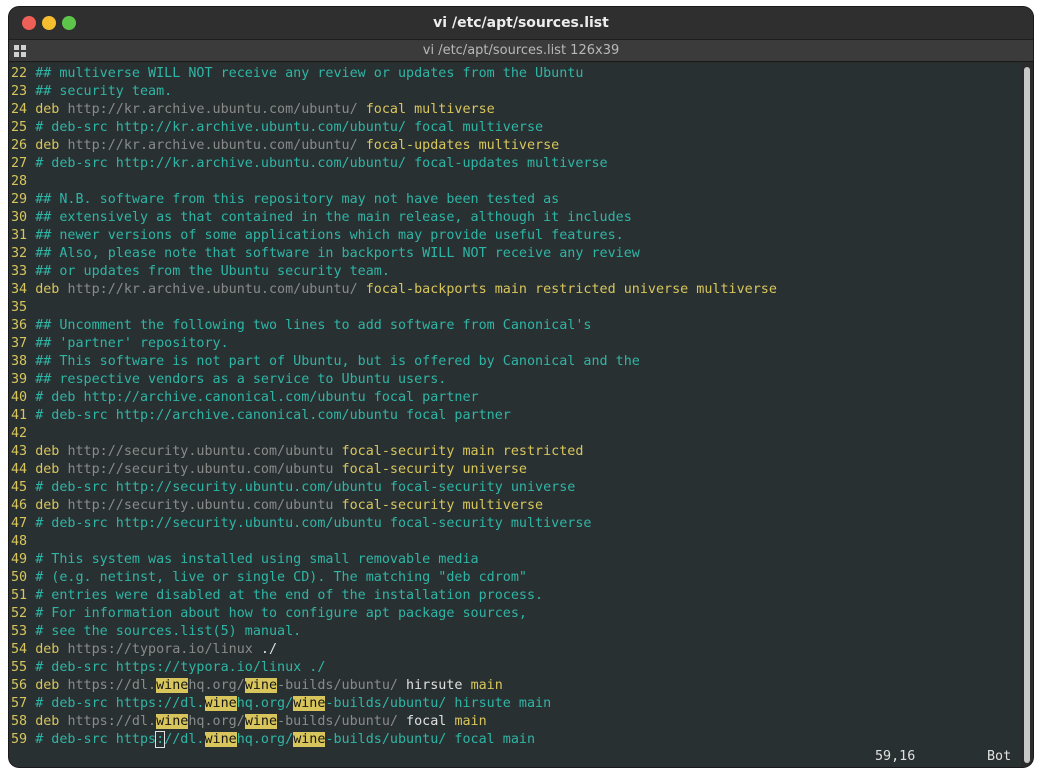 This screenshot has width=1042, height=775. Describe the element at coordinates (19, 415) in the screenshot. I see `line-number: 41` at that location.